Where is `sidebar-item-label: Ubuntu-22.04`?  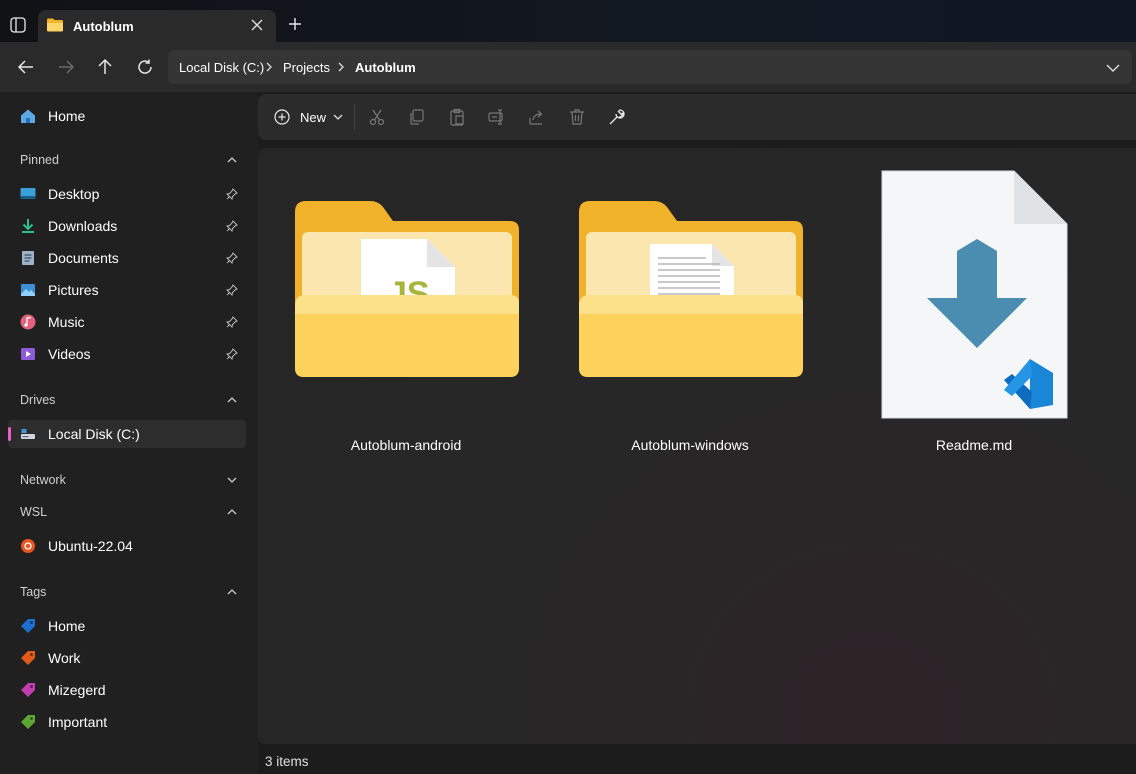
sidebar-item-label: Ubuntu-22.04 is located at coordinates (90, 546).